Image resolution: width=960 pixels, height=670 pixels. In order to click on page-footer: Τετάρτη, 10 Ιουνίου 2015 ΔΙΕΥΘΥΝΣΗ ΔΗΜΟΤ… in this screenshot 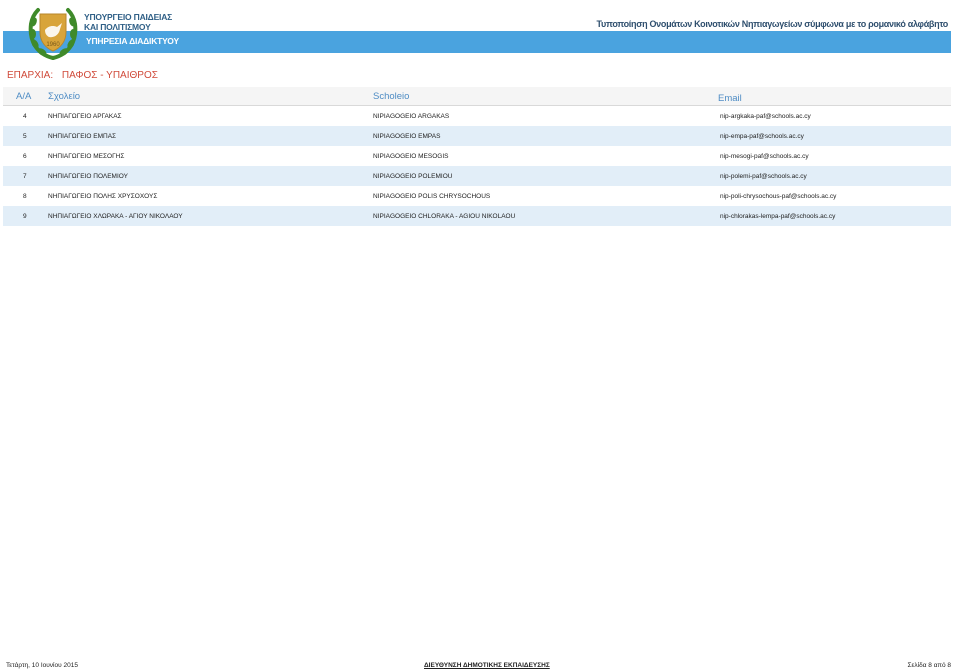, I will do `click(480, 666)`.